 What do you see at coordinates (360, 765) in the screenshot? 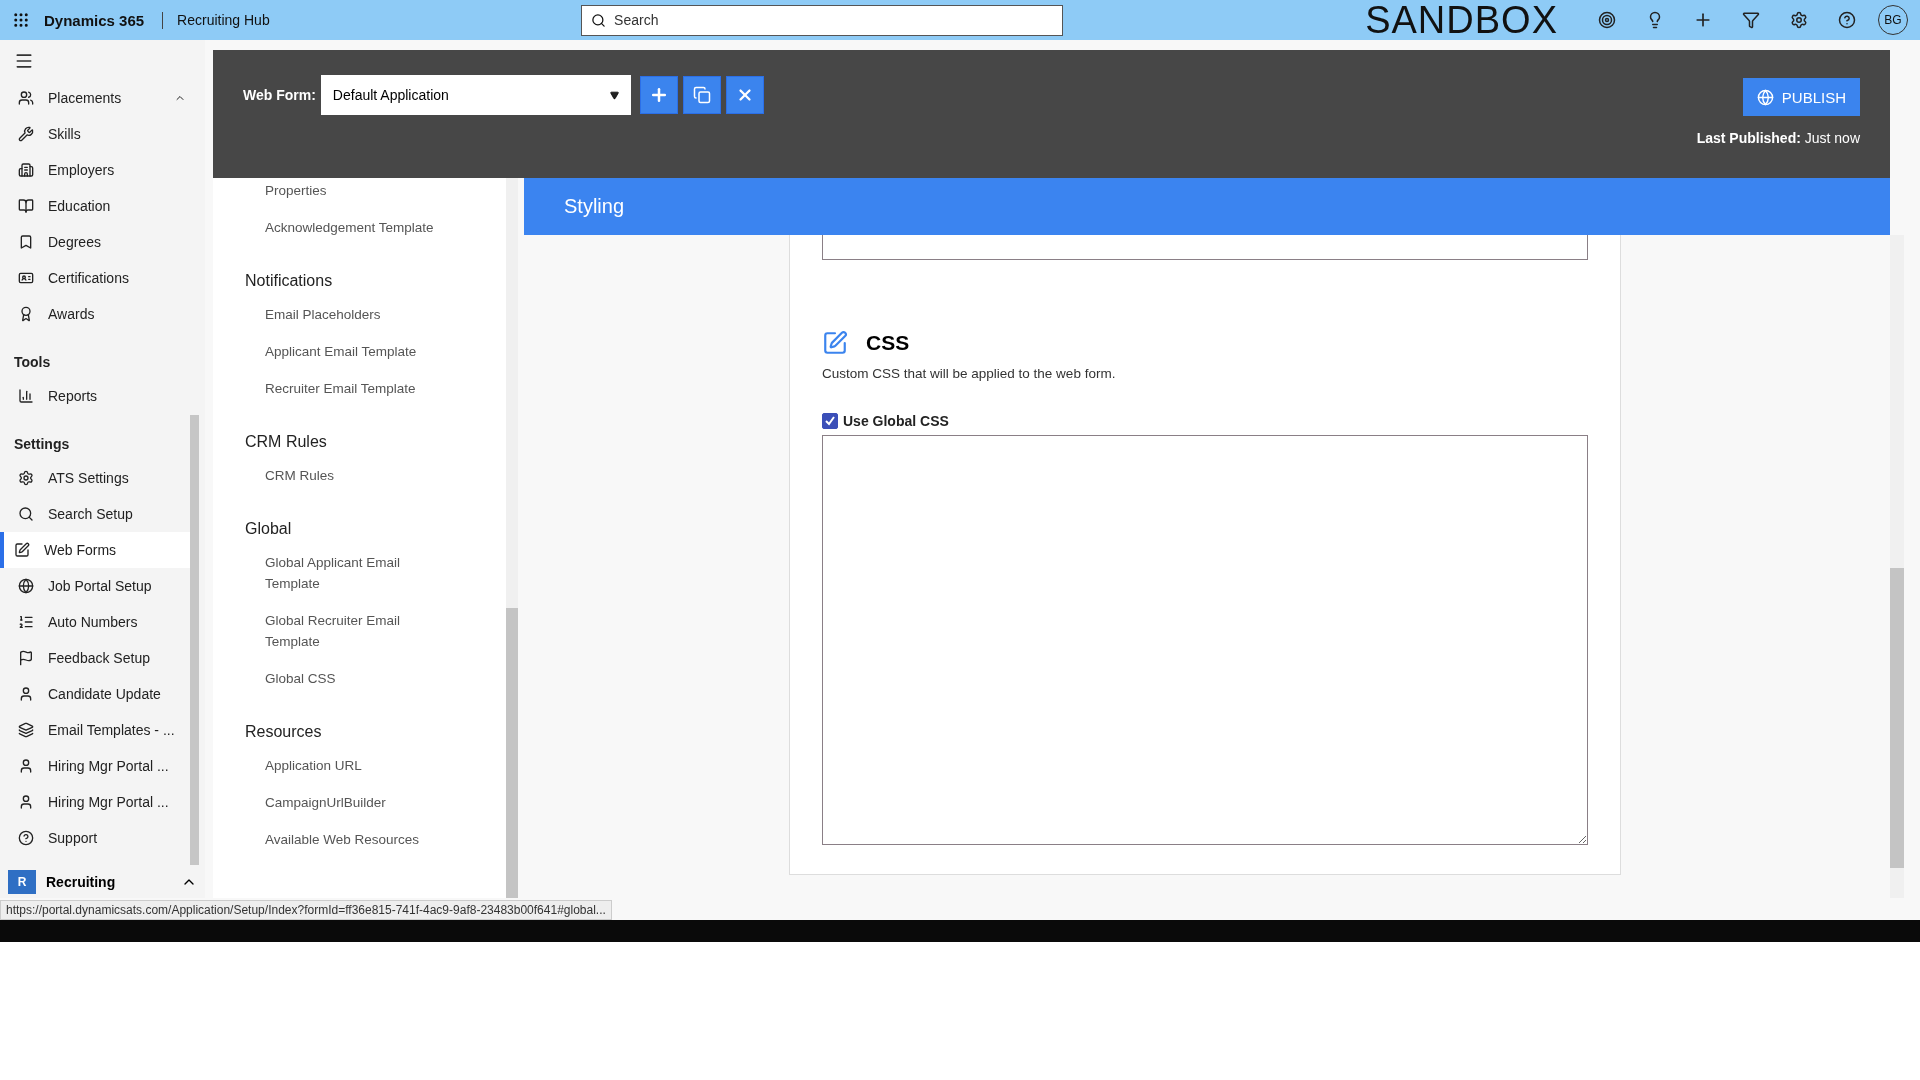
I see `nav-link: Application URL` at bounding box center [360, 765].